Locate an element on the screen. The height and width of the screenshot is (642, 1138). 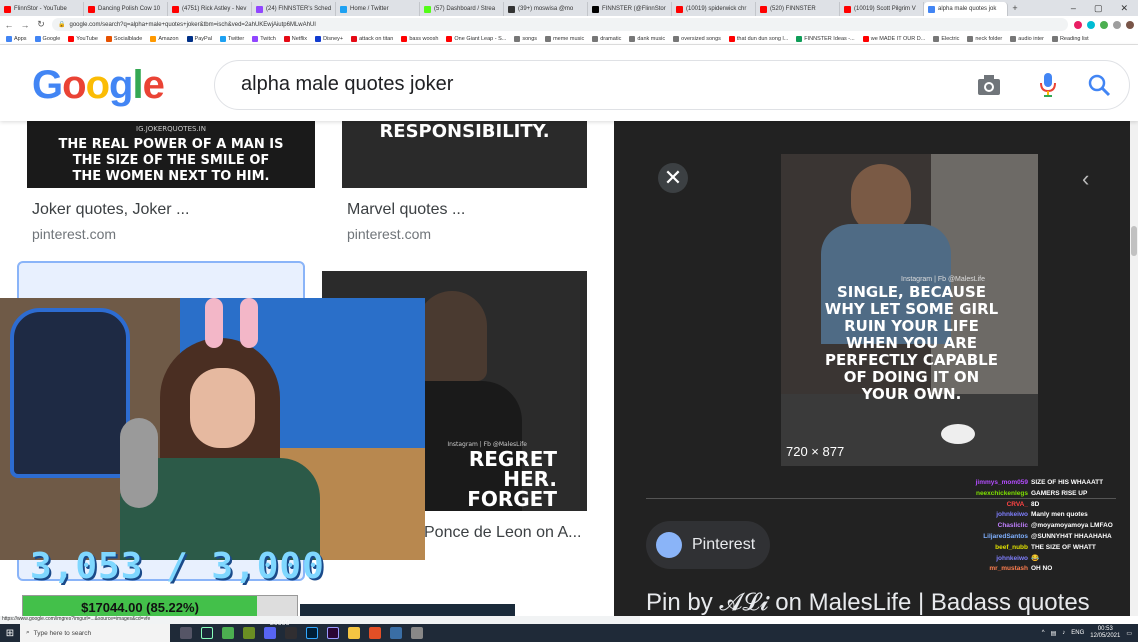
bookmark-item: Google is located at coordinates (47, 38).